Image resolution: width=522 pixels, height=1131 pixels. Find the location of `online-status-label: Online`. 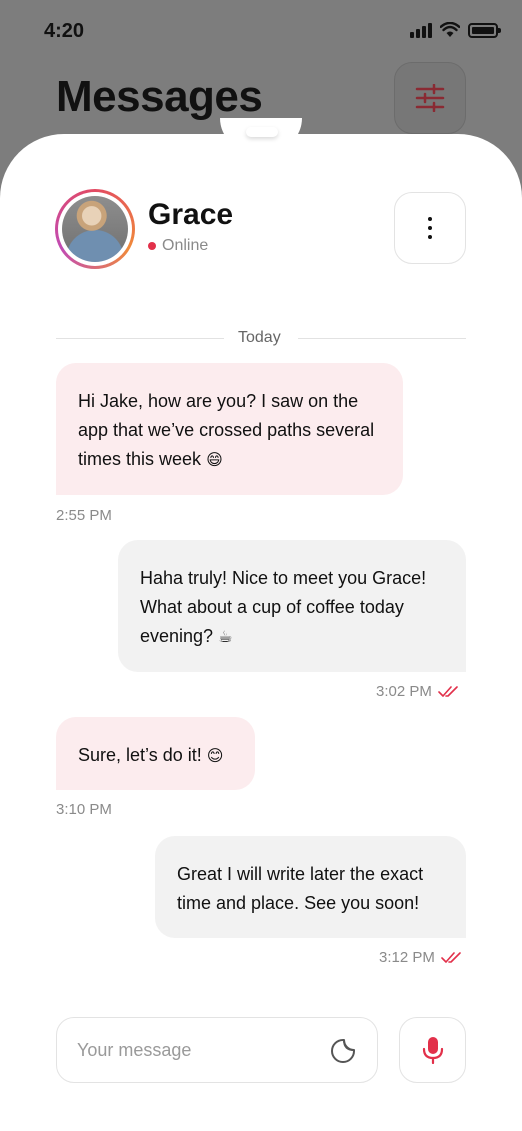

online-status-label: Online is located at coordinates (185, 245).